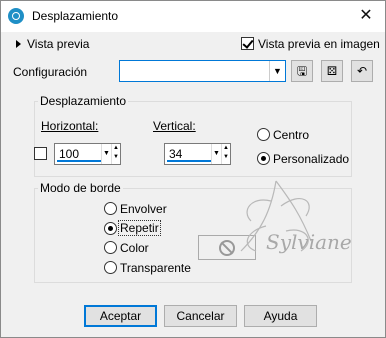 The width and height of the screenshot is (386, 338). I want to click on ok-button: Aceptar, so click(120, 316).